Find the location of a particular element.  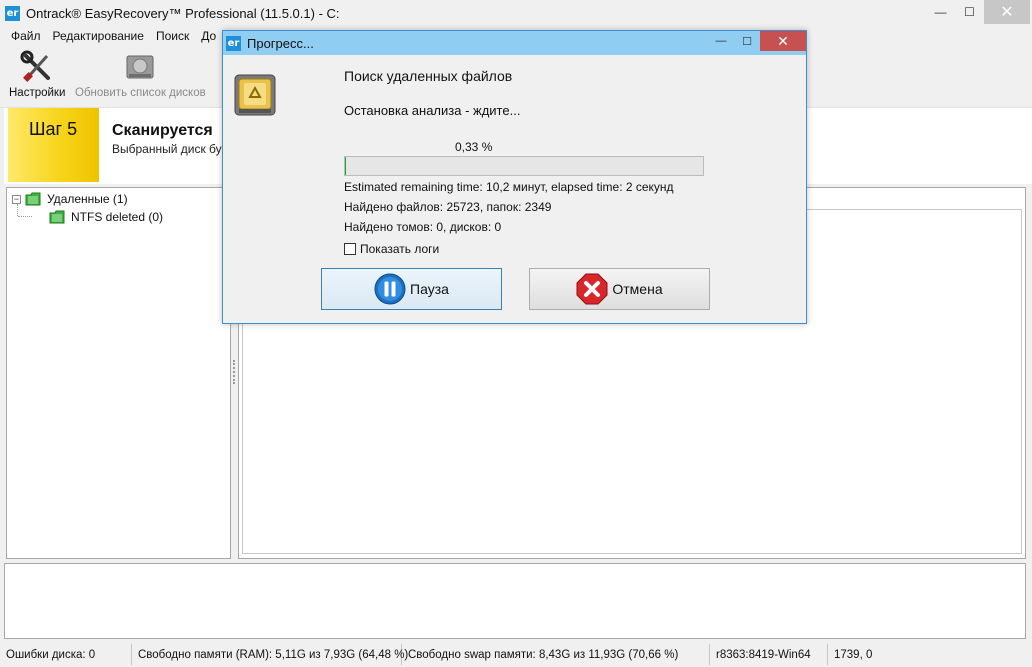

checkbox-box is located at coordinates (350, 249).